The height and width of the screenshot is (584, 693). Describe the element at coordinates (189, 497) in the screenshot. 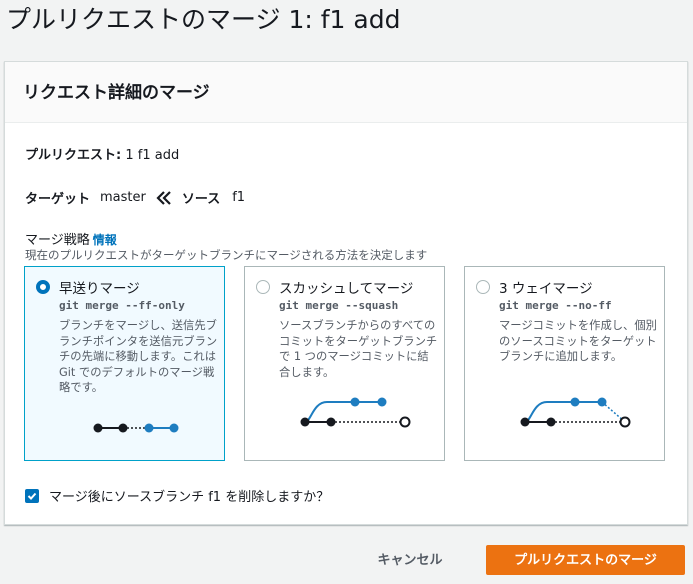

I see `delete-source-branch-label: マージ後にソースブランチ f1 を削除しますか？` at that location.